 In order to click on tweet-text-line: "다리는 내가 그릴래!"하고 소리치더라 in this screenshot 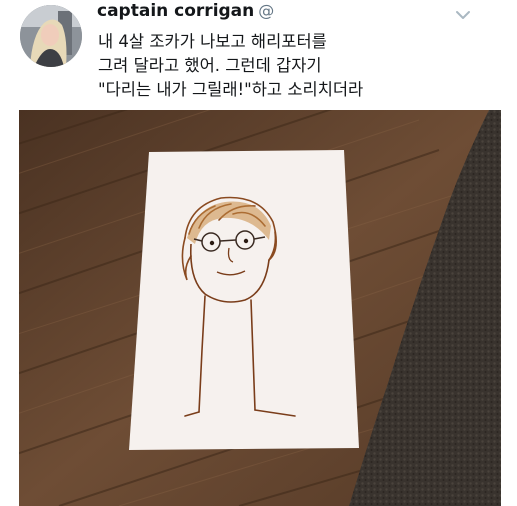, I will do `click(231, 89)`.